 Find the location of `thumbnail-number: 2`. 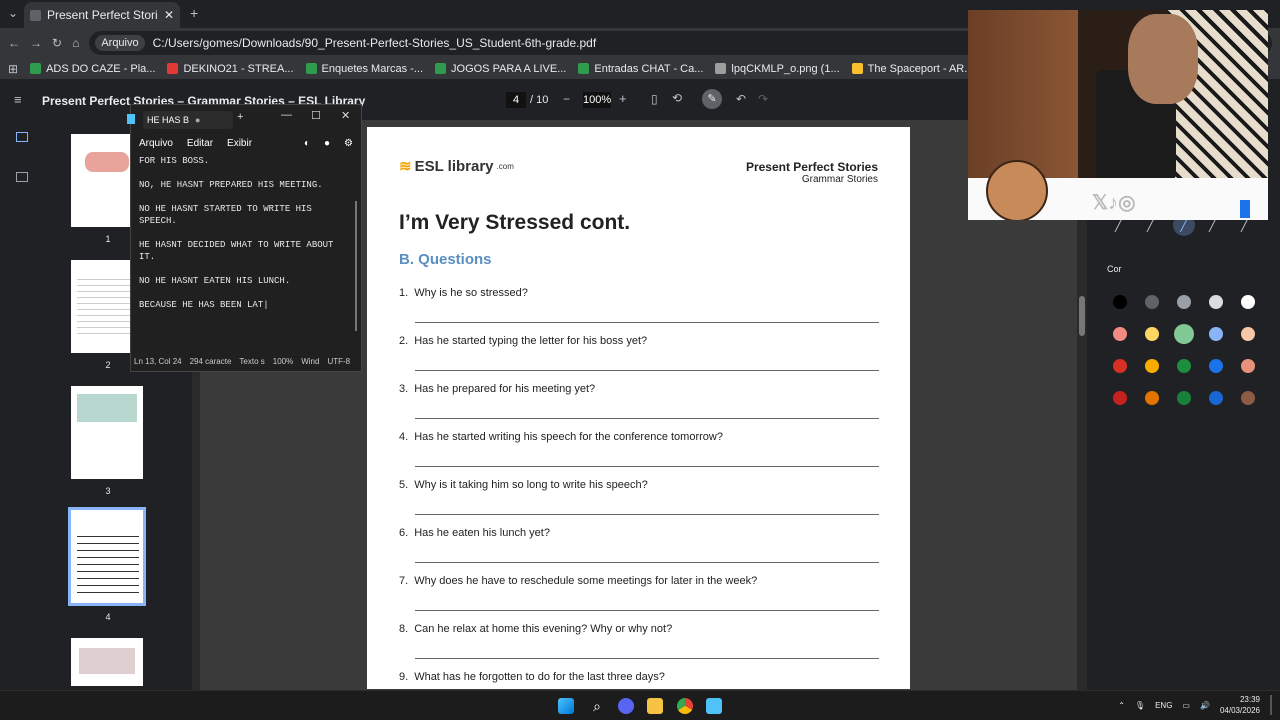

thumbnail-number: 2 is located at coordinates (108, 365).